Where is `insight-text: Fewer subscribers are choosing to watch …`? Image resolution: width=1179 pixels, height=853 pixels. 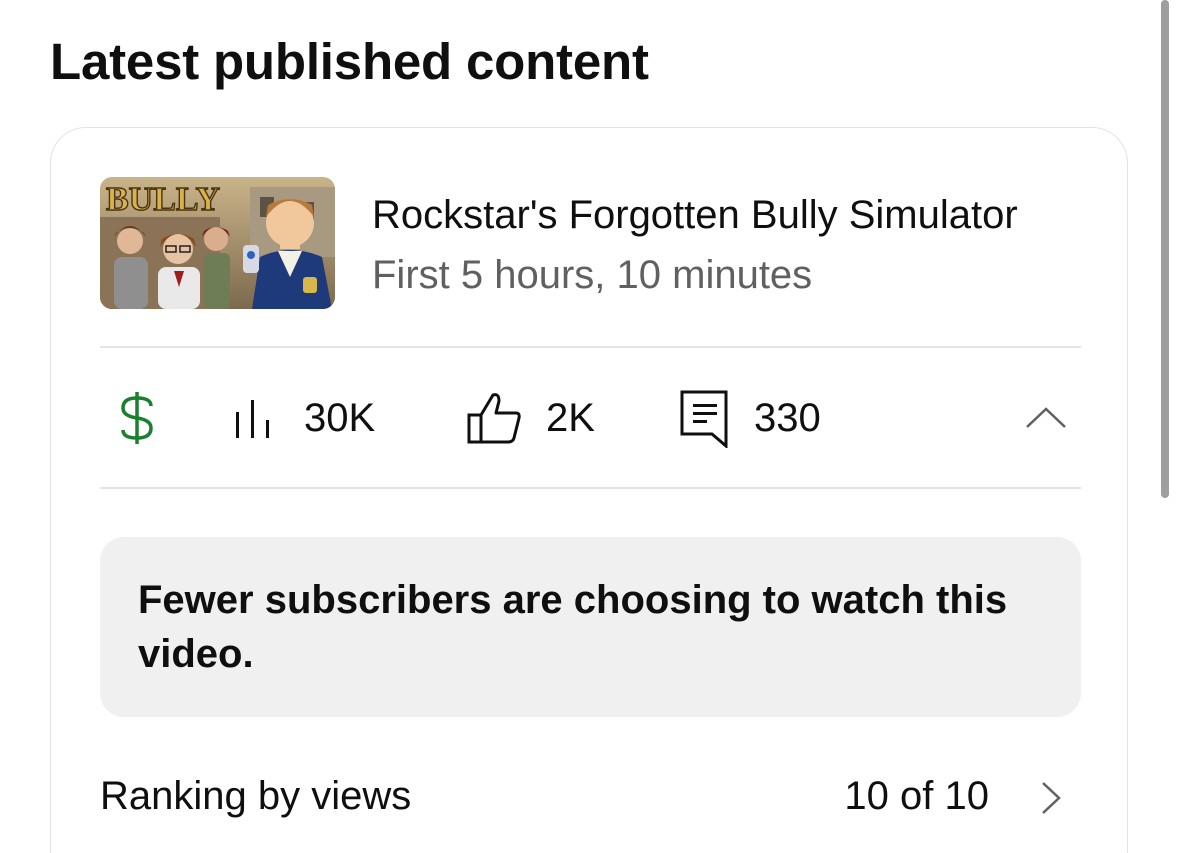
insight-text: Fewer subscribers are choosing to watch … is located at coordinates (573, 627).